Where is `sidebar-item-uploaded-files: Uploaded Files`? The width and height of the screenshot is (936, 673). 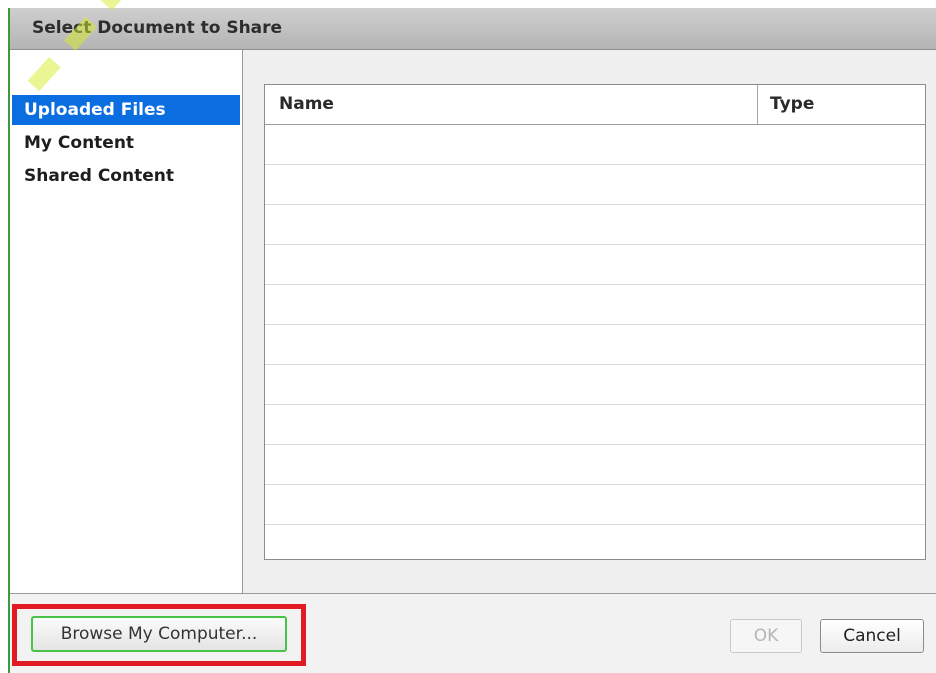
sidebar-item-uploaded-files: Uploaded Files is located at coordinates (126, 110).